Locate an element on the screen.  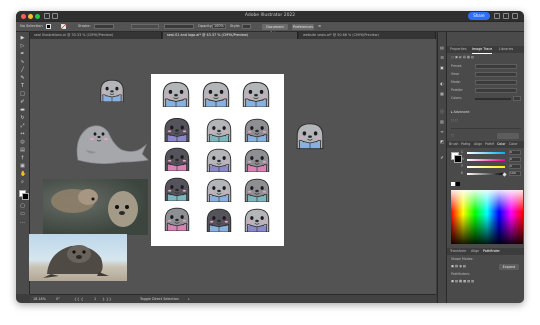
stroke-weight-field is located at coordinates (104, 26).